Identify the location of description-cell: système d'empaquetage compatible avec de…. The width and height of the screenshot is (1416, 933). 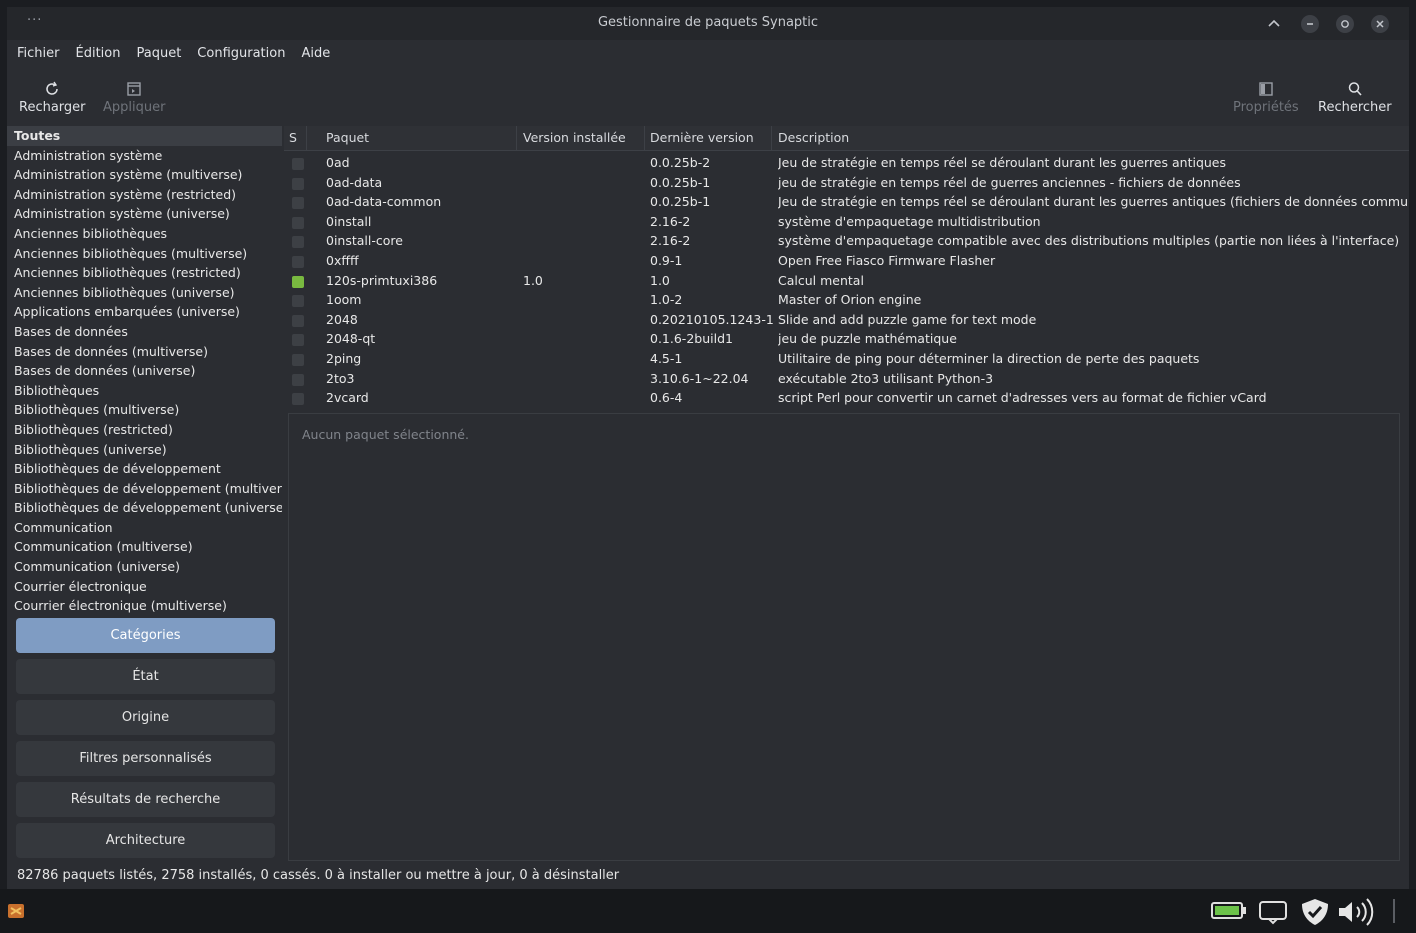
(1089, 241).